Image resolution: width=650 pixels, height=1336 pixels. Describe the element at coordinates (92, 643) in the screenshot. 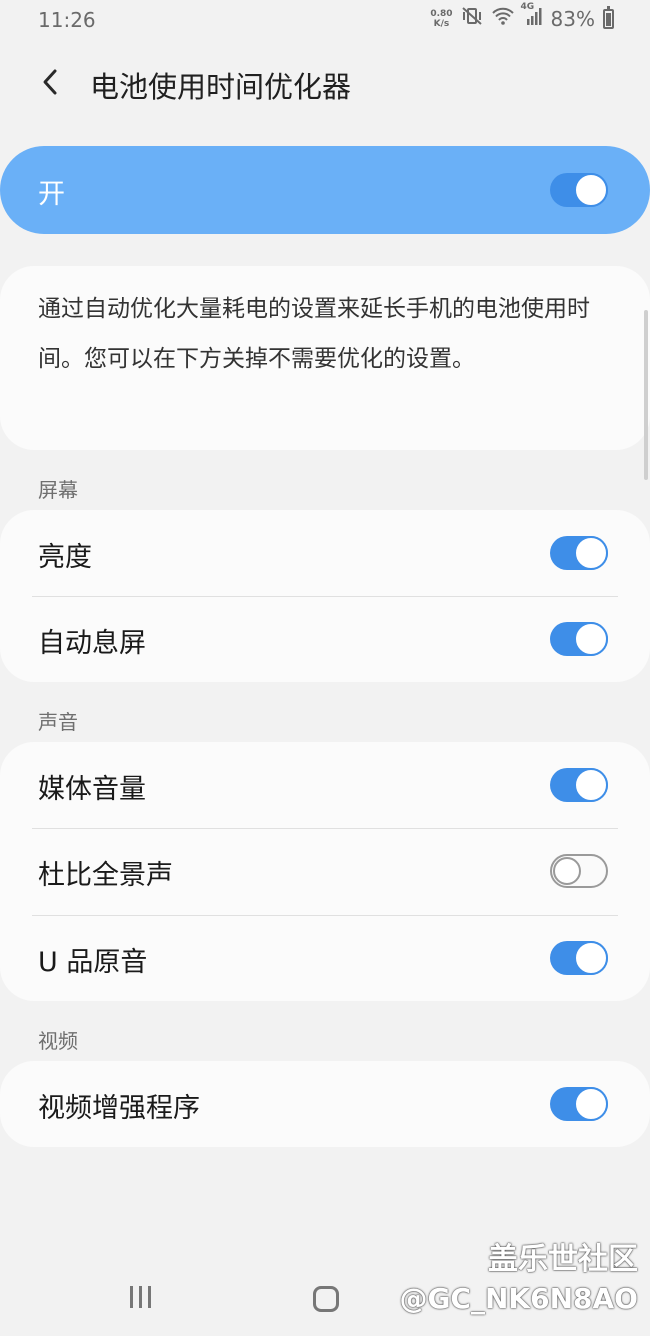

I see `setting-label: 自动息屏` at that location.